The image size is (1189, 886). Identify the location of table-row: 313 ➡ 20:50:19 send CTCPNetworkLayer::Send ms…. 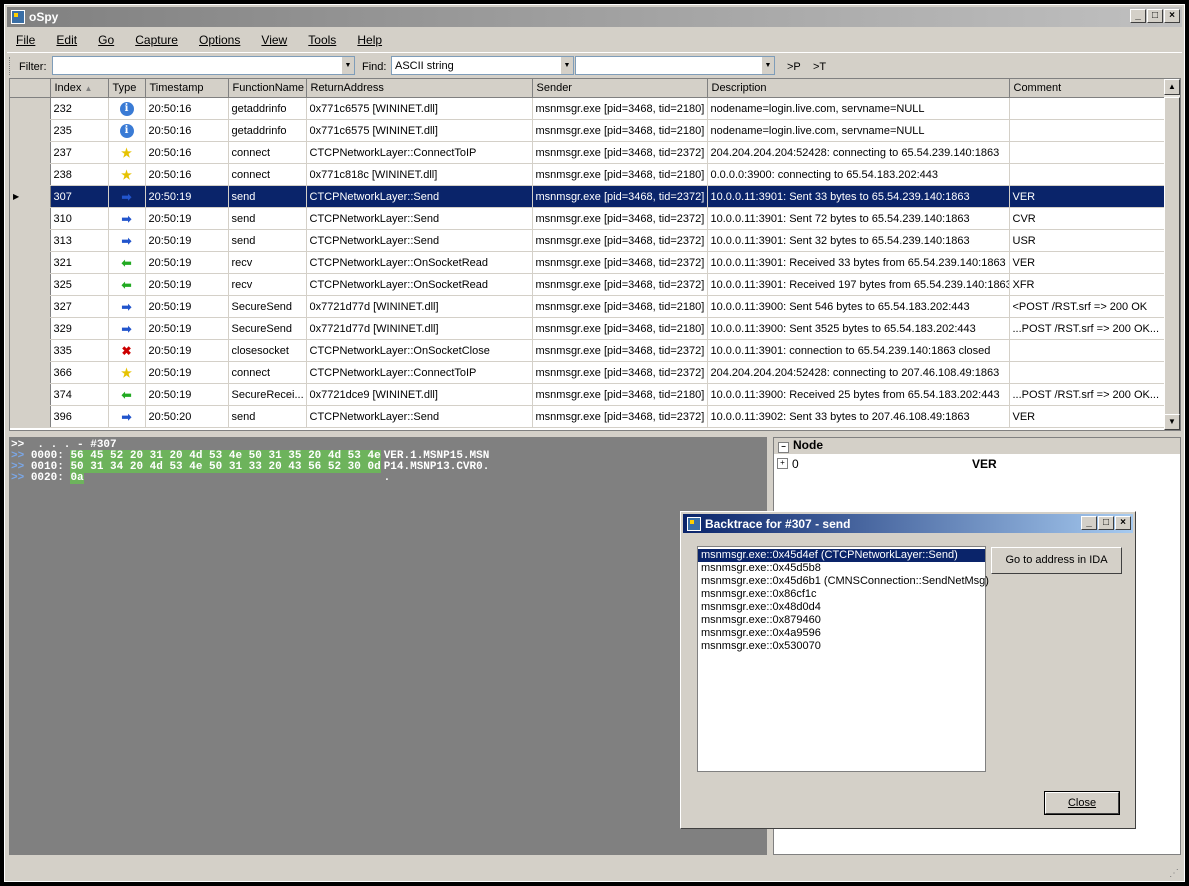
(588, 240).